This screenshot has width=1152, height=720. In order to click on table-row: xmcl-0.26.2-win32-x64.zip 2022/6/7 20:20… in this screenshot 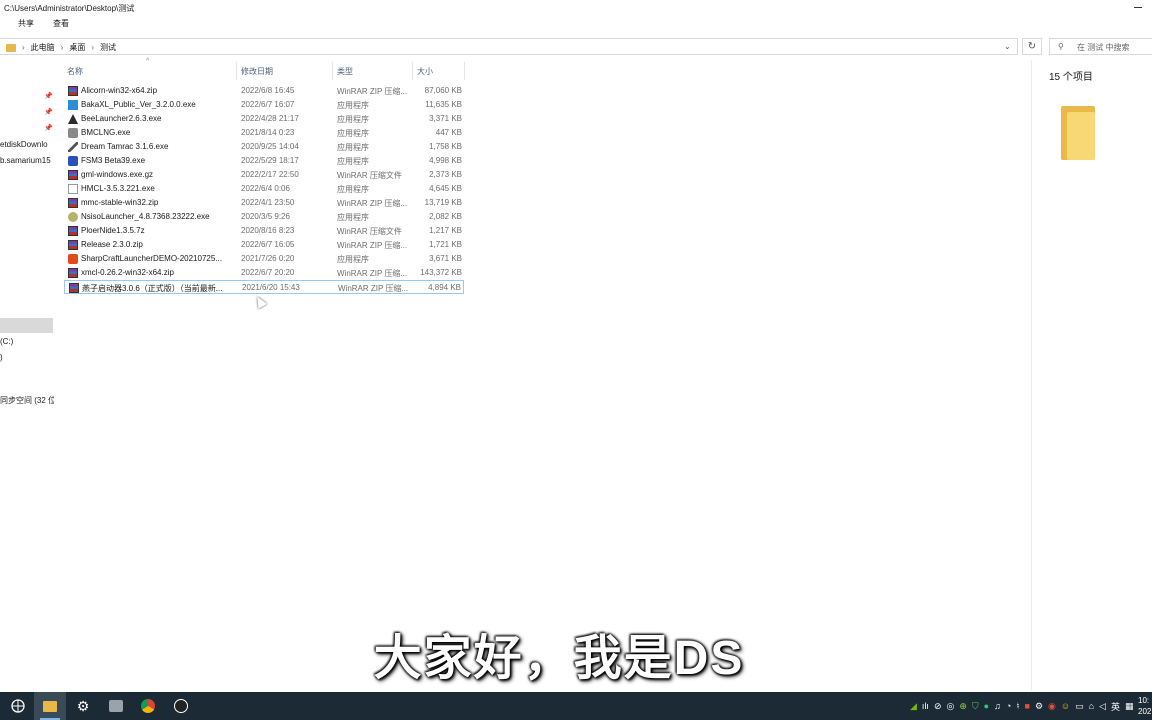, I will do `click(264, 273)`.